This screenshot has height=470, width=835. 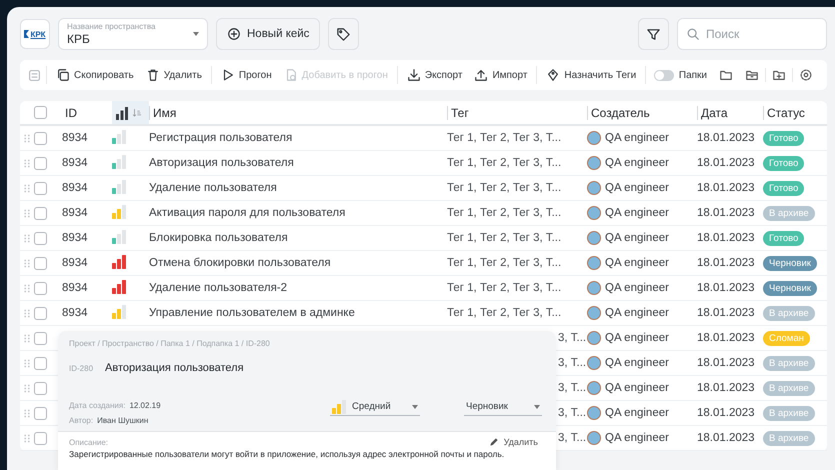 I want to click on folder-icon, so click(x=726, y=75).